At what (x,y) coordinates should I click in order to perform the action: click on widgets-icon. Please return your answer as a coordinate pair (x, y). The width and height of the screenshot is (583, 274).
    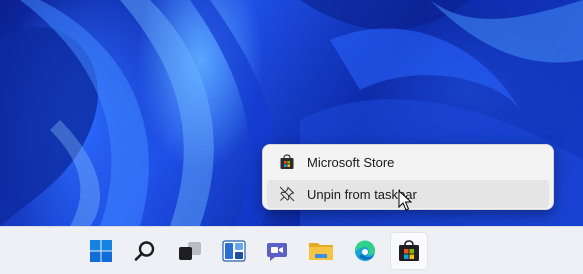
    Looking at the image, I should click on (234, 251).